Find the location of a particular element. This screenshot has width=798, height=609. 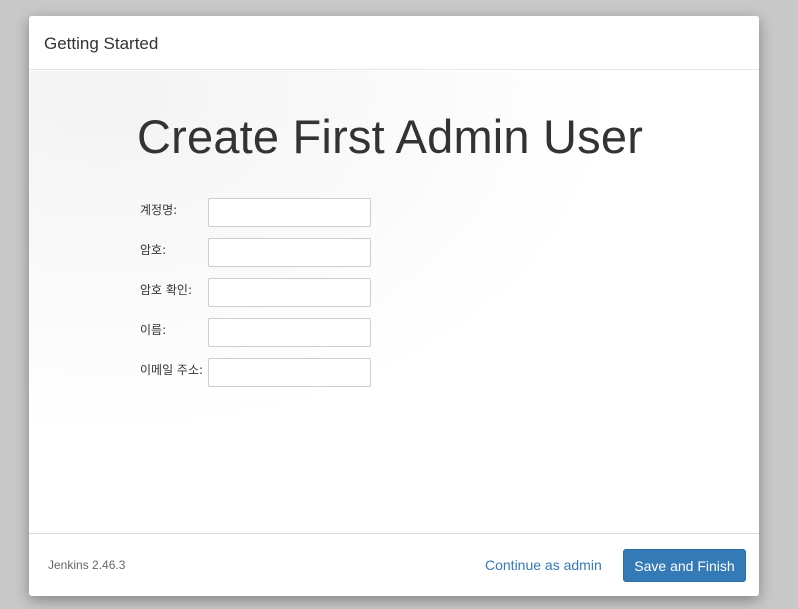

password-row: 암호: is located at coordinates (290, 252).